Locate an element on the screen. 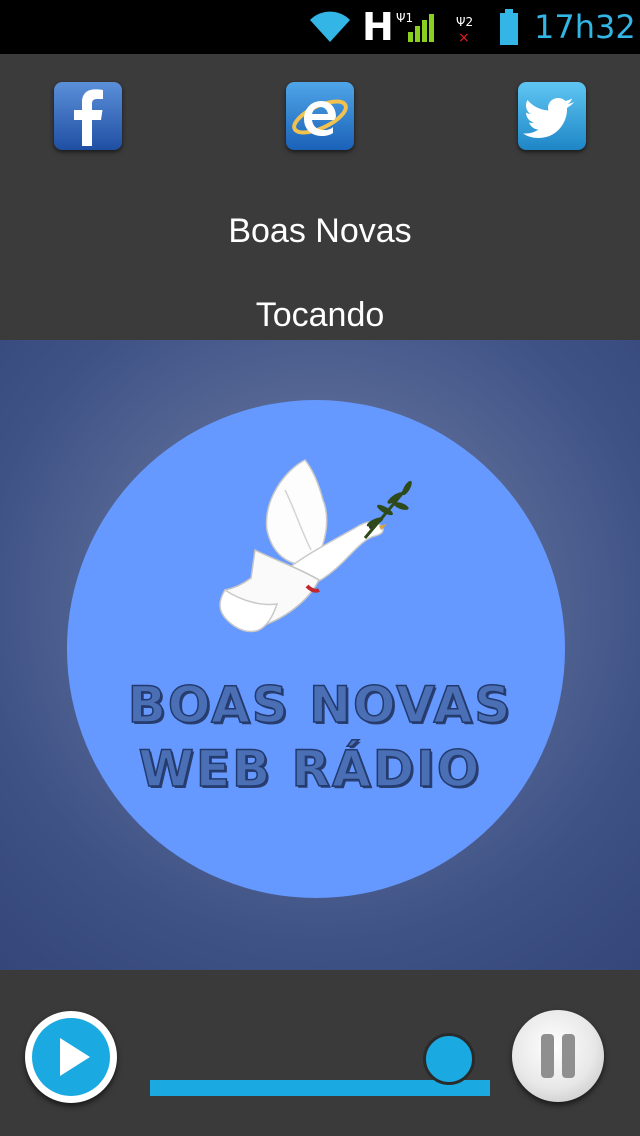  svg-text: Ψ2 is located at coordinates (464, 22).